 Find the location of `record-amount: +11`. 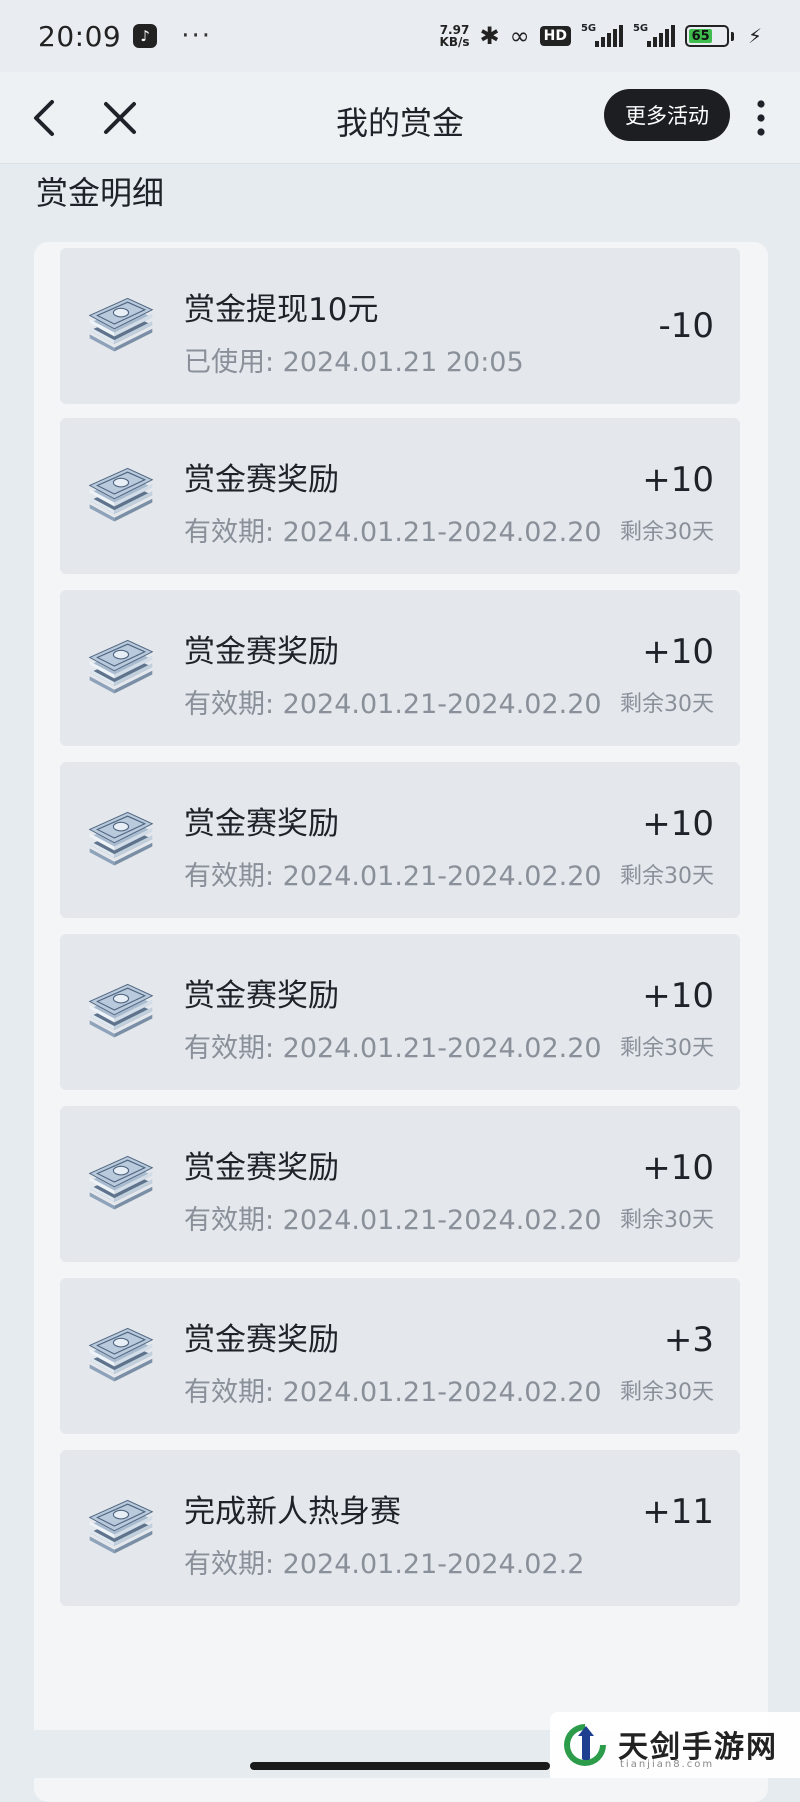

record-amount: +11 is located at coordinates (678, 1512).